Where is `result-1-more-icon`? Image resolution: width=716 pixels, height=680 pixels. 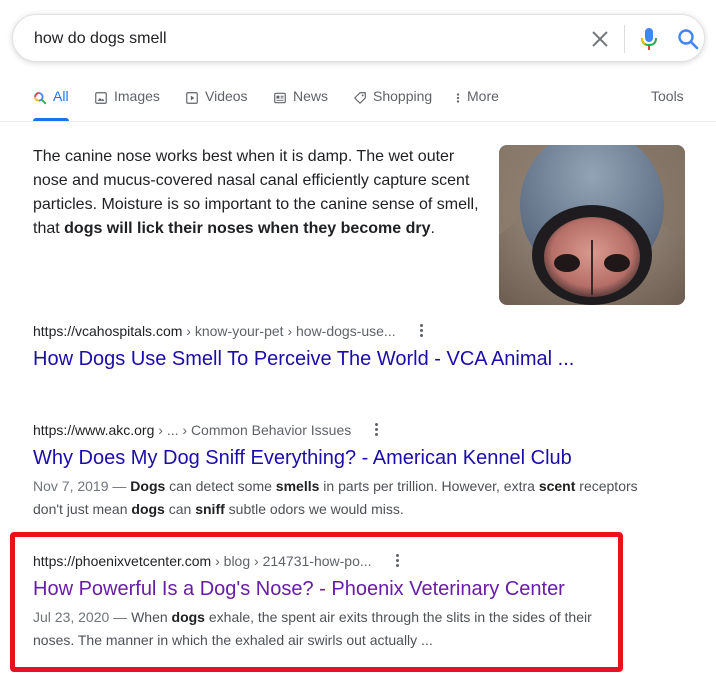
result-1-more-icon is located at coordinates (421, 332).